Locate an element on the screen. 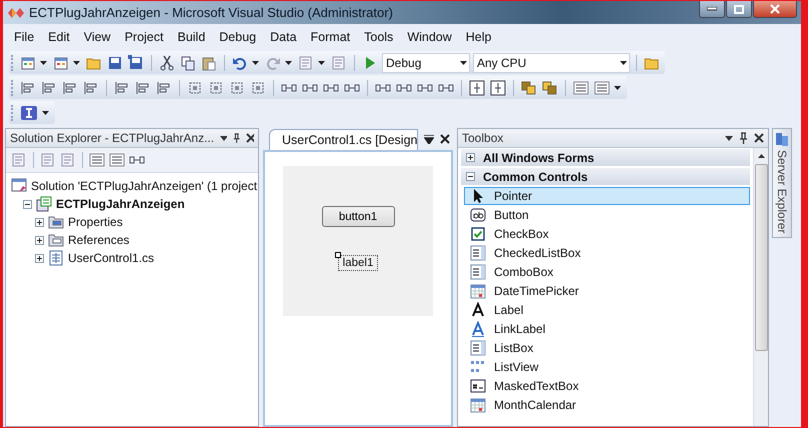 This screenshot has height=428, width=808. resize-handle is located at coordinates (337, 255).